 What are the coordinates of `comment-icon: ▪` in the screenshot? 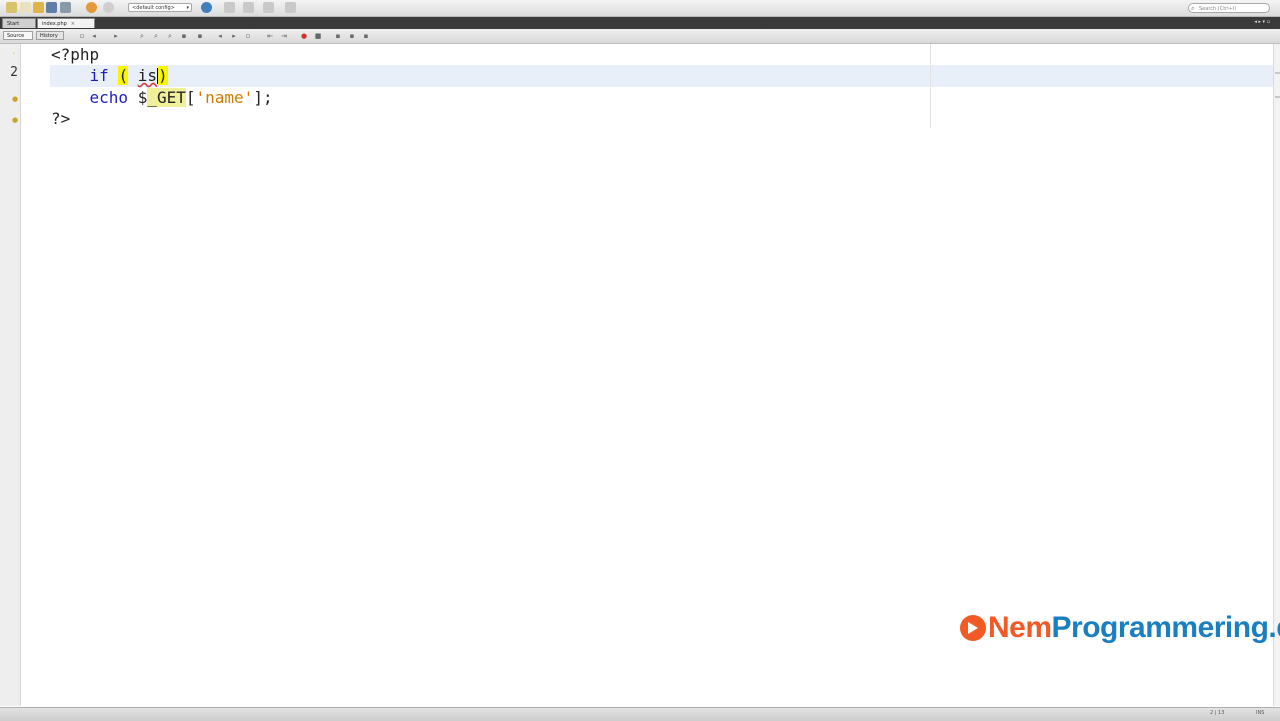 It's located at (338, 36).